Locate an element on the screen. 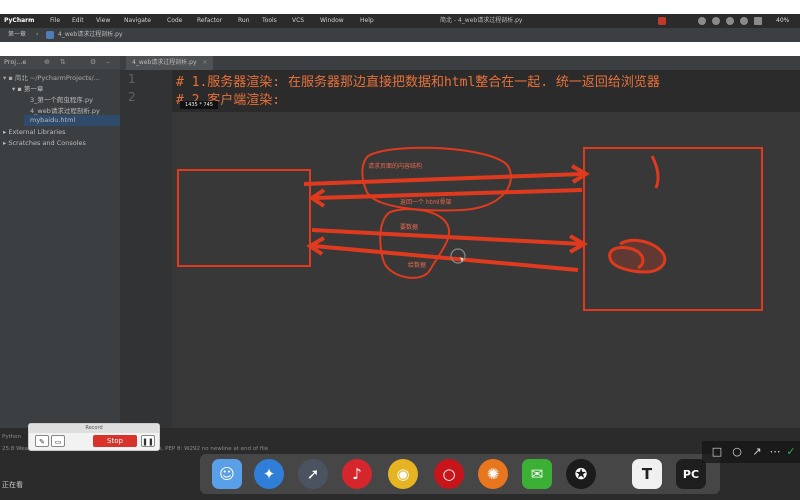 The image size is (800, 500). project-panel-label: Proj...e is located at coordinates (15, 62).